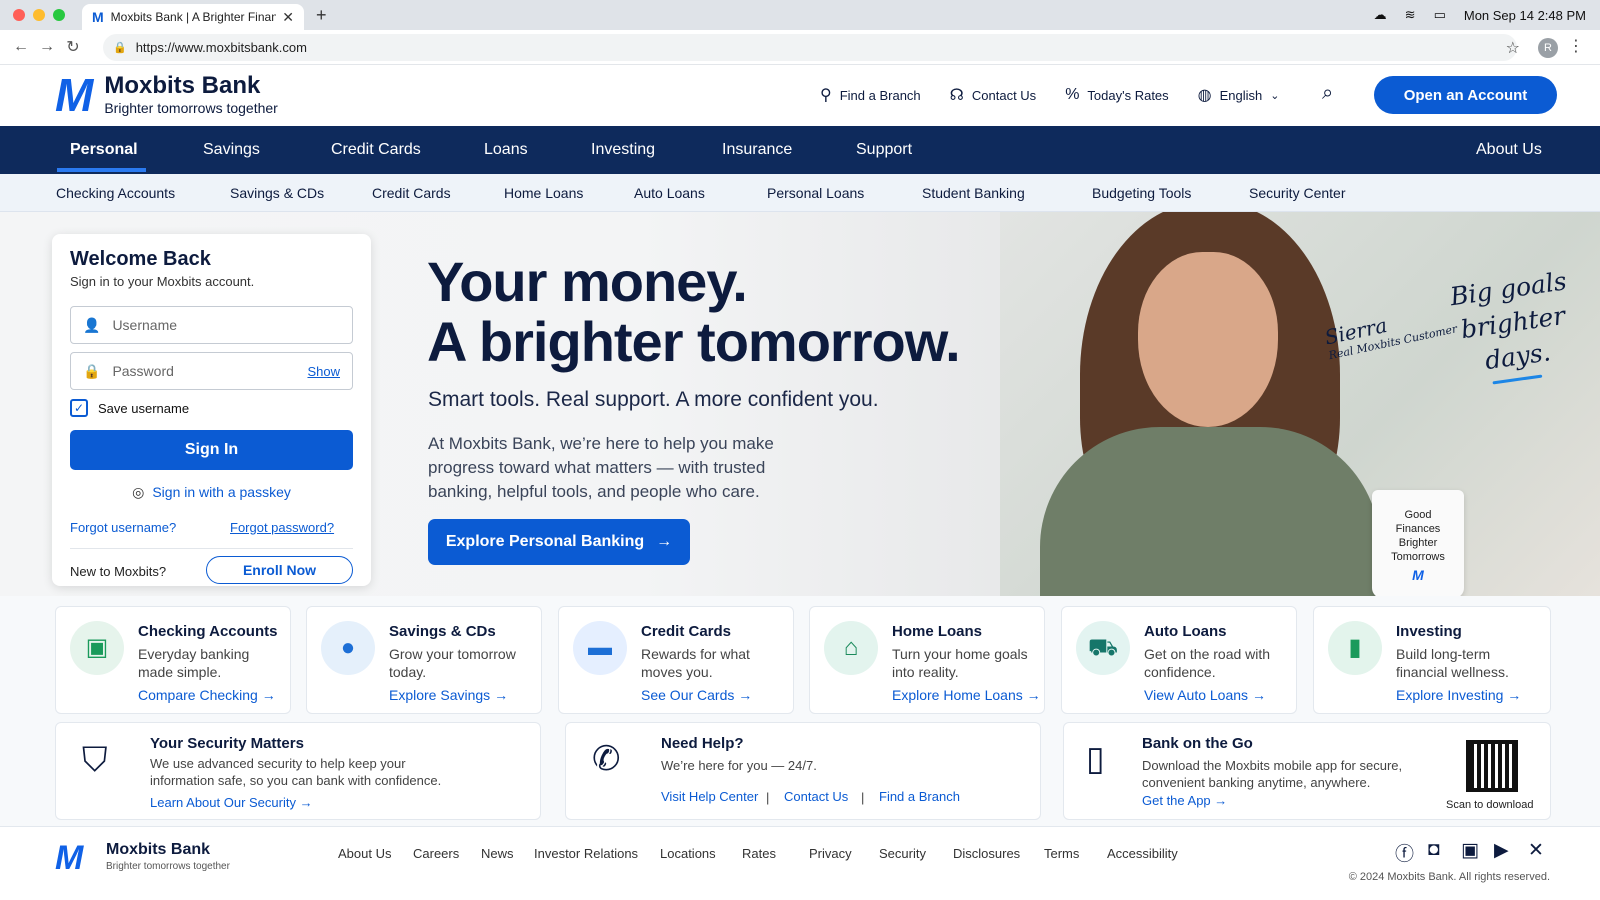 Image resolution: width=1600 pixels, height=900 pixels. Describe the element at coordinates (506, 150) in the screenshot. I see `nav-loans: Loans` at that location.